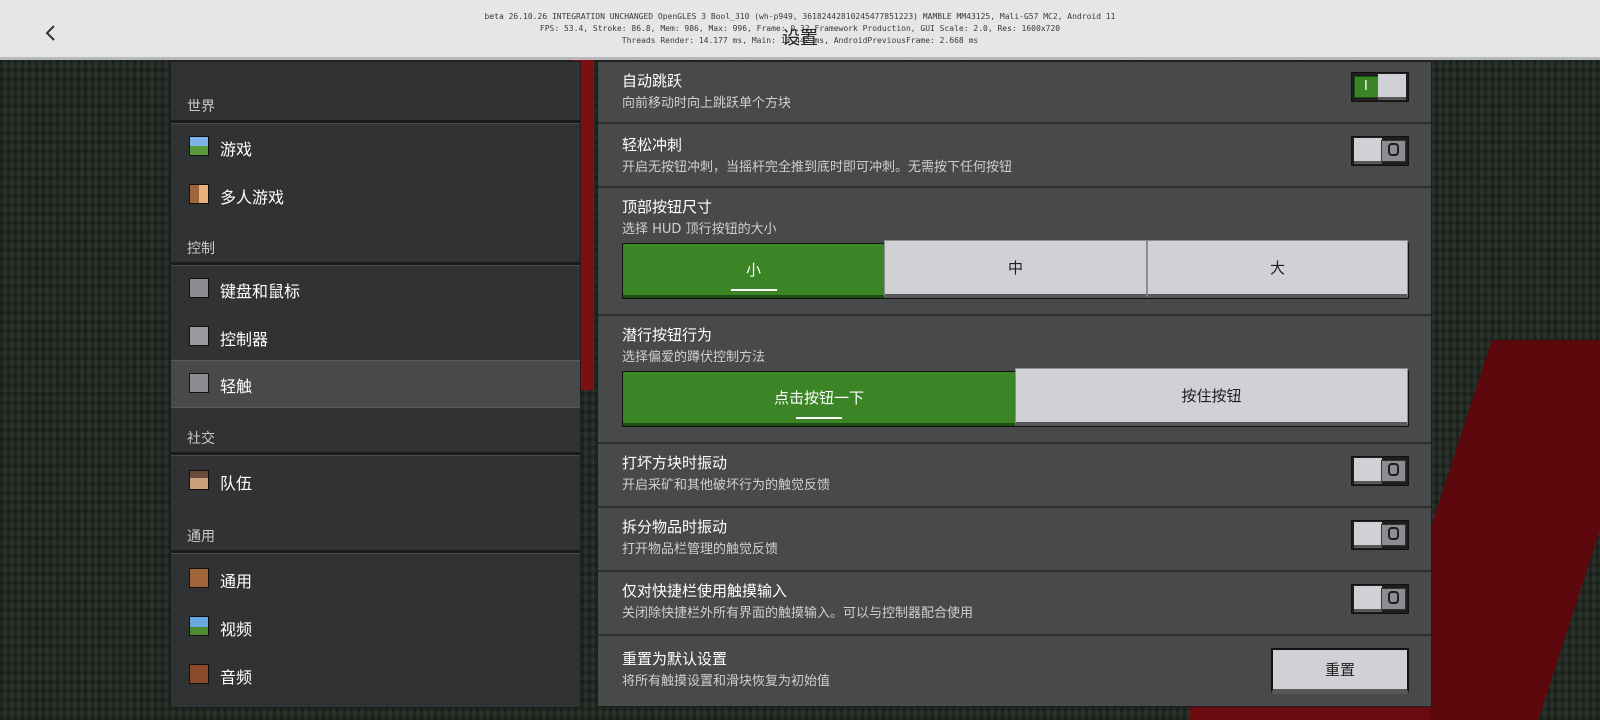 This screenshot has width=1600, height=720. What do you see at coordinates (1014, 540) in the screenshot?
I see `setting-split-vibration: 拆分物品时振动 打开物品栏管理的触觉反馈` at bounding box center [1014, 540].